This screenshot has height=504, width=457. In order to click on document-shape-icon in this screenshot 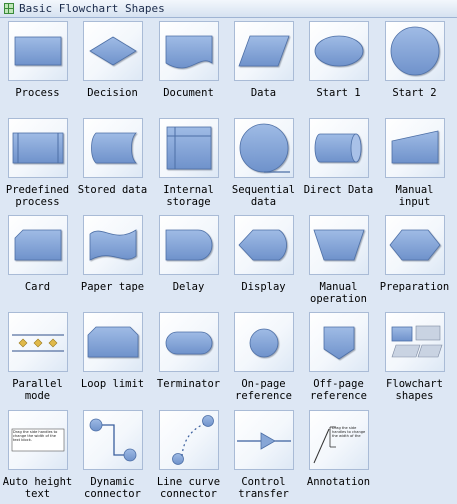, I will do `click(189, 51)`.